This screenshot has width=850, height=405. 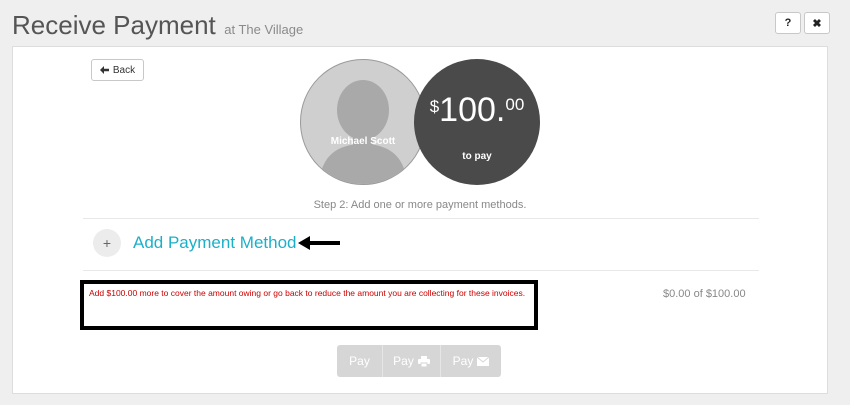 What do you see at coordinates (114, 25) in the screenshot?
I see `page-title: Receive Payment` at bounding box center [114, 25].